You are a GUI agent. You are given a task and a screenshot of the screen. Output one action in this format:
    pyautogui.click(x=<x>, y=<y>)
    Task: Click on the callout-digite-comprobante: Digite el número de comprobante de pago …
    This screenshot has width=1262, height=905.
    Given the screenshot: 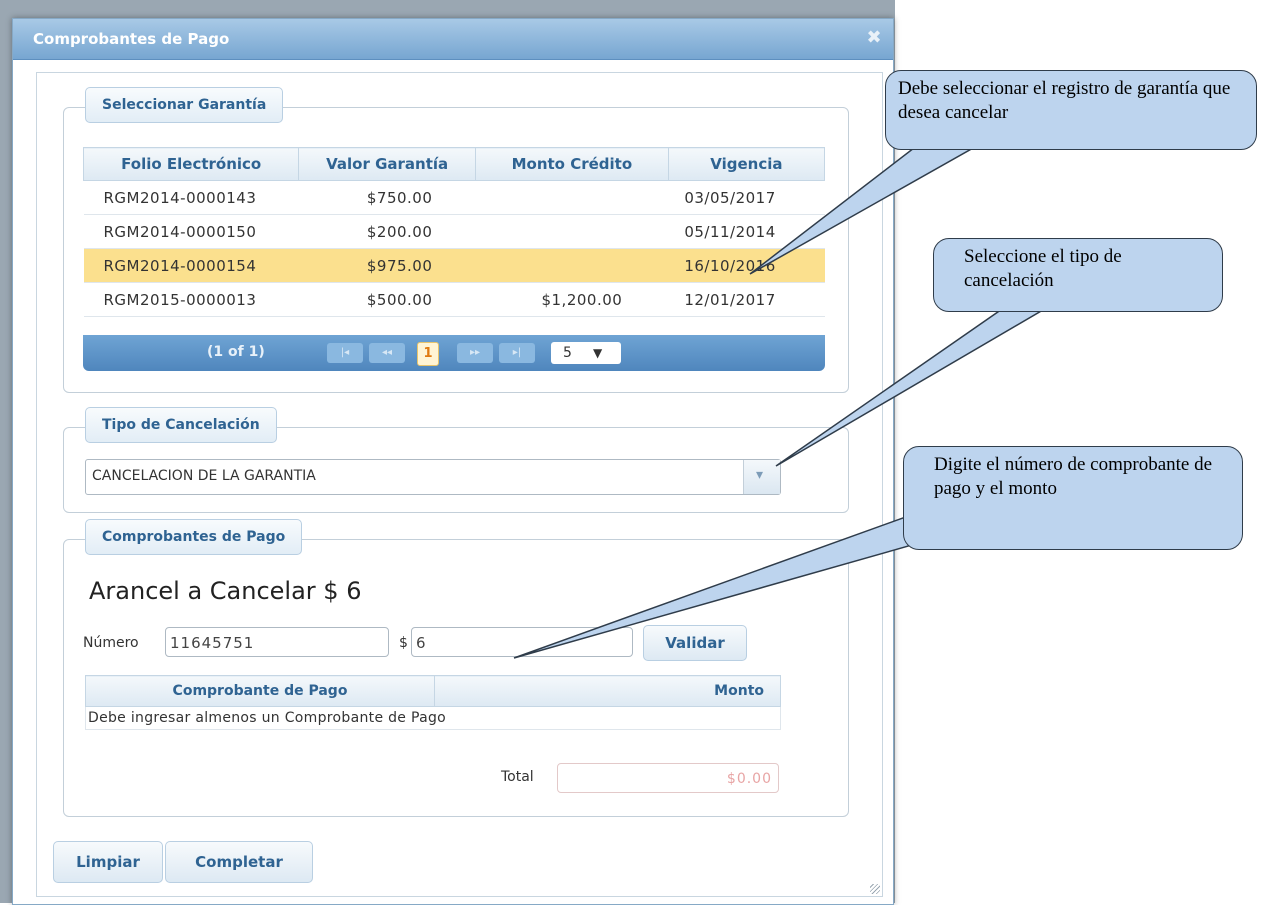 What is the action you would take?
    pyautogui.click(x=1073, y=498)
    